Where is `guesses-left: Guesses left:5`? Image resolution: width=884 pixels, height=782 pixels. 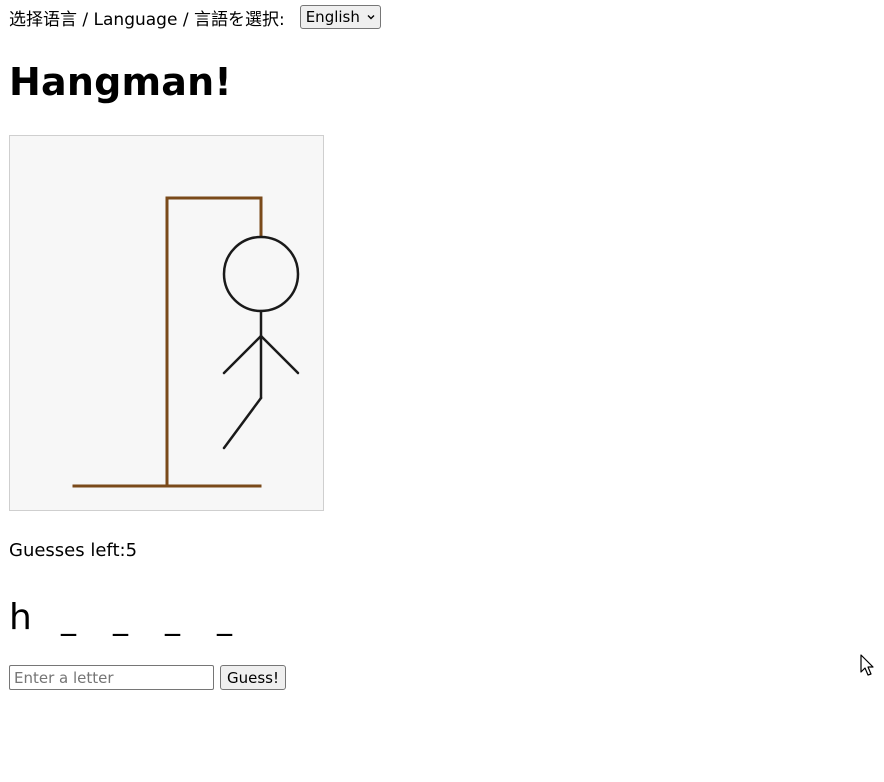 guesses-left: Guesses left:5 is located at coordinates (73, 551).